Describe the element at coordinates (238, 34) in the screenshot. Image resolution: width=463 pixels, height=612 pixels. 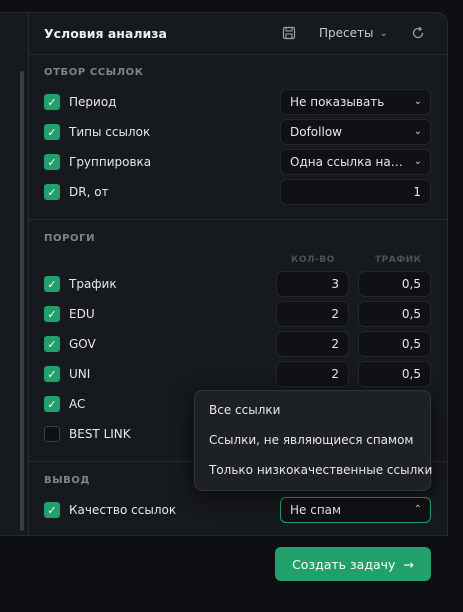
I see `panel-header: Условия анализа Пресеты ⌄` at that location.